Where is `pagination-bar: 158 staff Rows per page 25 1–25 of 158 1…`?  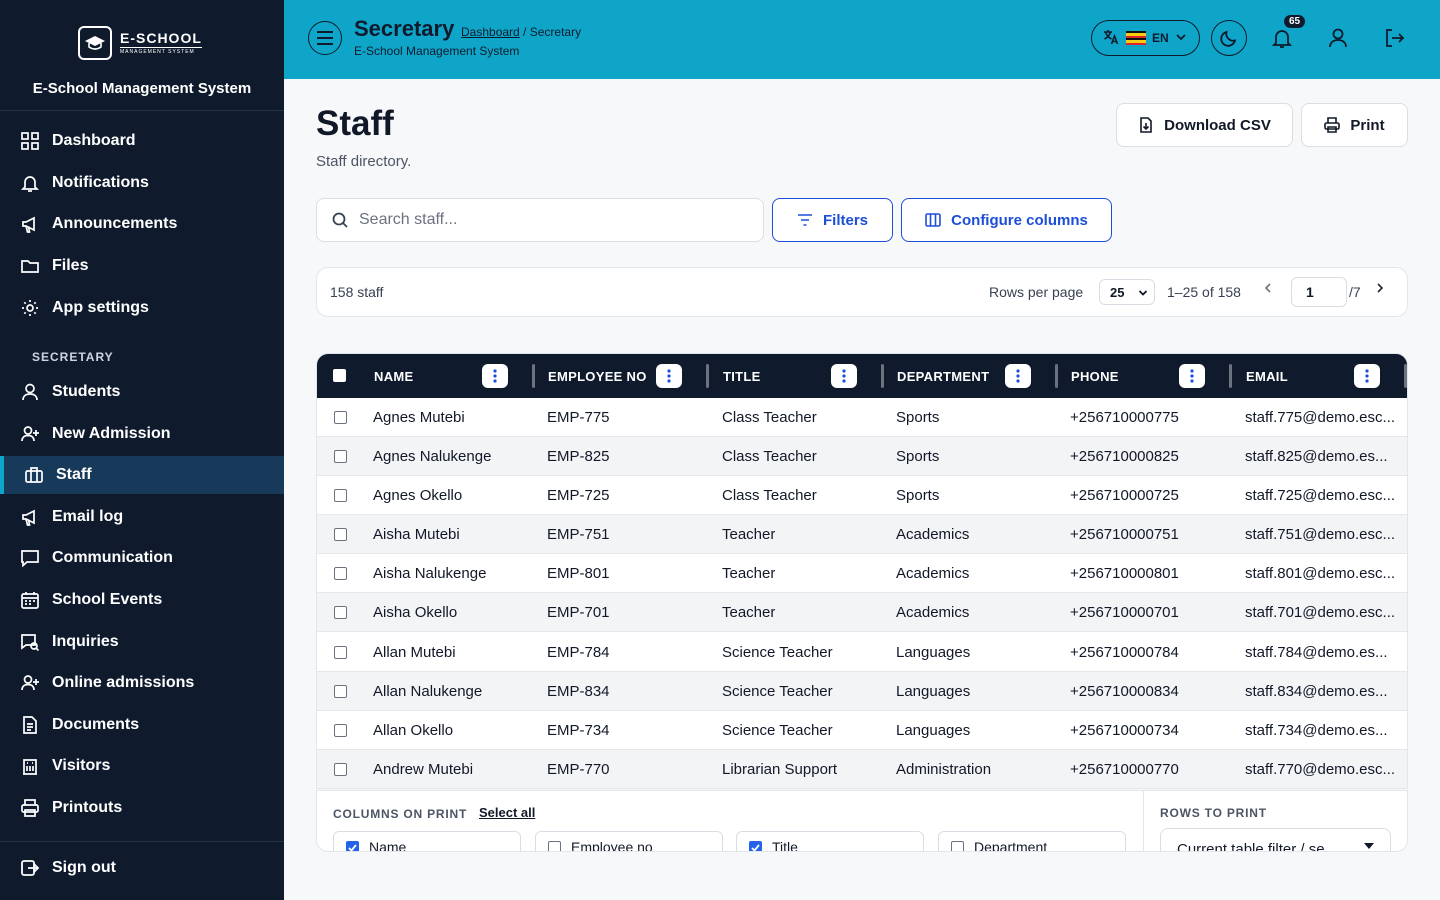
pagination-bar: 158 staff Rows per page 25 1–25 of 158 1… is located at coordinates (862, 292).